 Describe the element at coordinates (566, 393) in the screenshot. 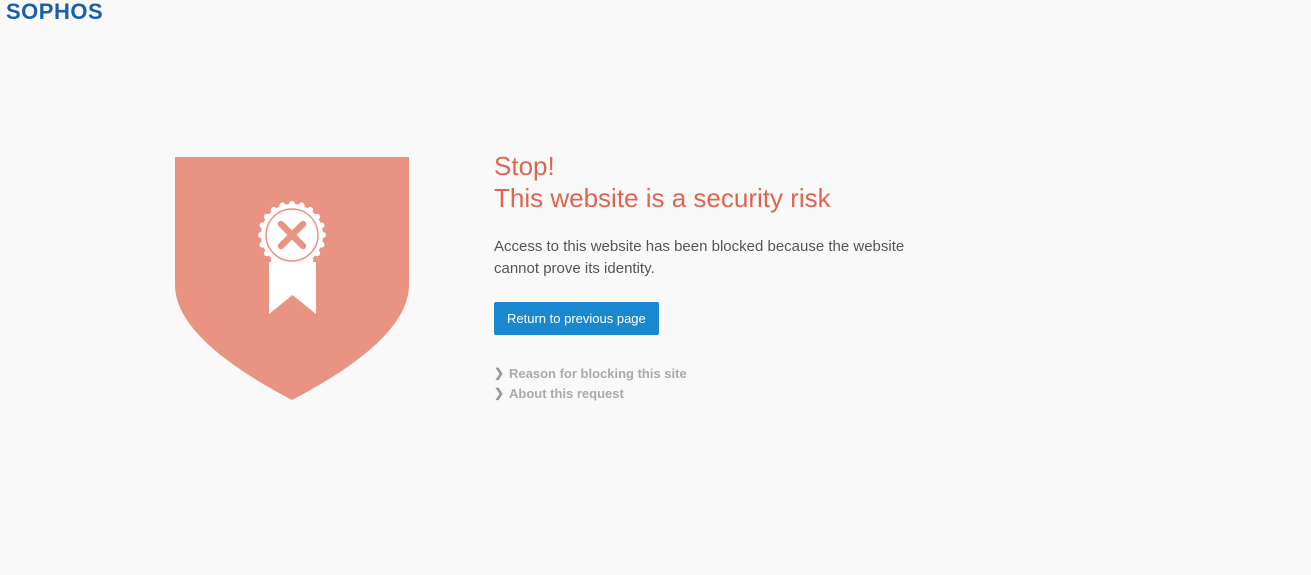

I see `about-request-link-label: About this request` at that location.